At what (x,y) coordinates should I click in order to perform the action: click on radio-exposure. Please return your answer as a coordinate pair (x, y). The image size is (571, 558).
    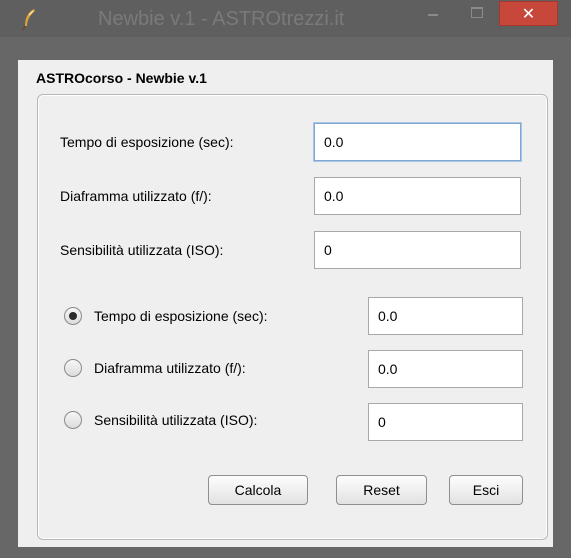
    Looking at the image, I should click on (73, 316).